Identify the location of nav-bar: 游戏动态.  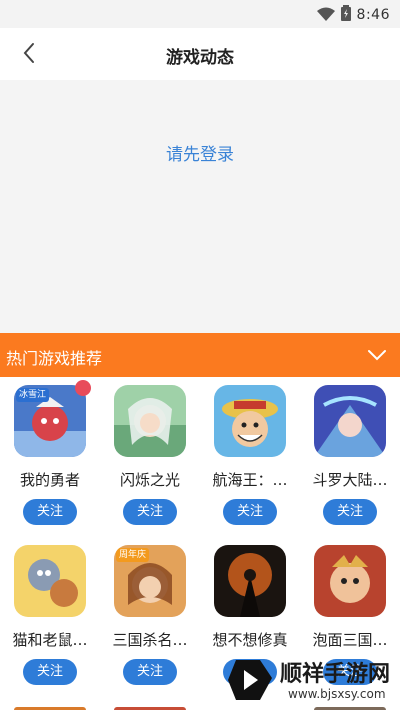
(200, 54).